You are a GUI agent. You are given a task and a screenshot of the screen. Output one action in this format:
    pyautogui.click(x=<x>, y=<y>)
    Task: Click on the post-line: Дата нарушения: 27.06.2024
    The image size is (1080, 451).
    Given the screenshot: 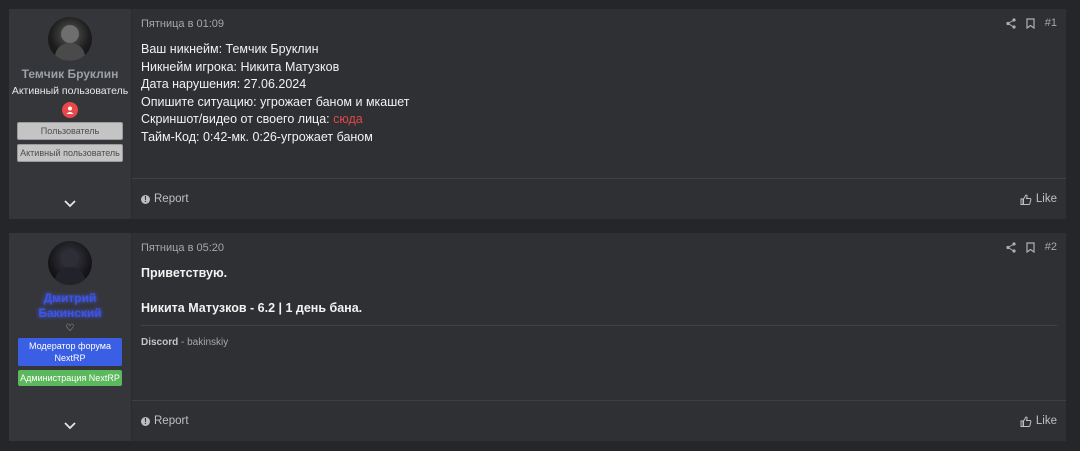 What is the action you would take?
    pyautogui.click(x=224, y=84)
    